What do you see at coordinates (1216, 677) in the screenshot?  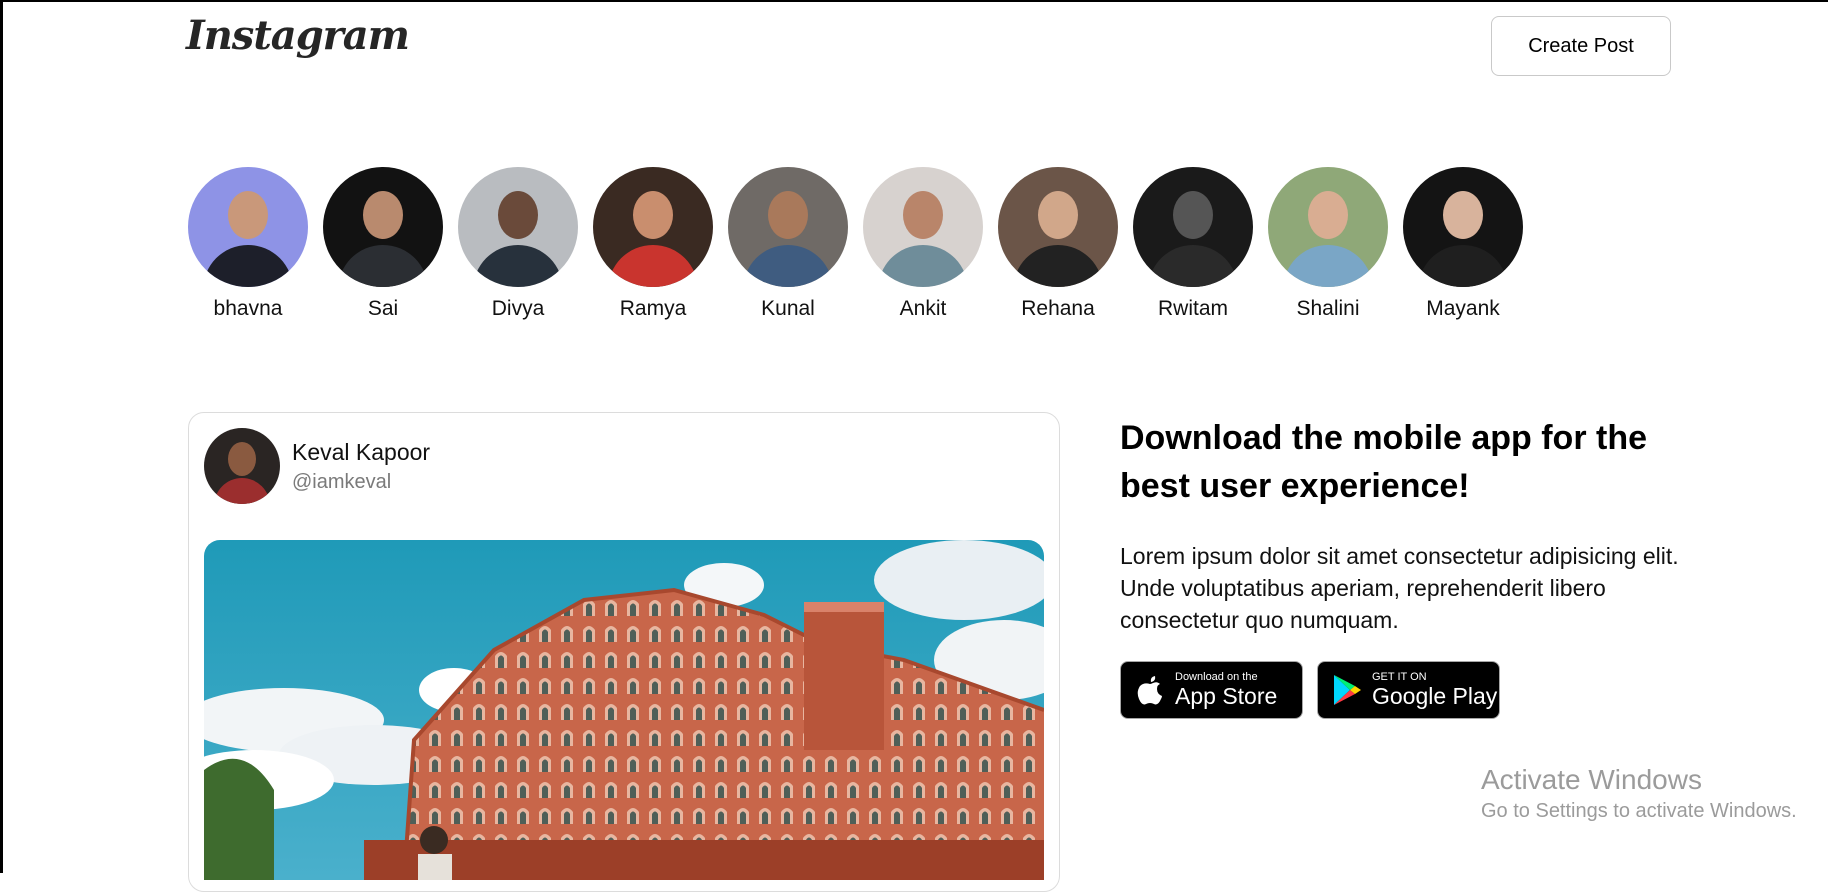 I see `app-store-small-text: Download on the` at bounding box center [1216, 677].